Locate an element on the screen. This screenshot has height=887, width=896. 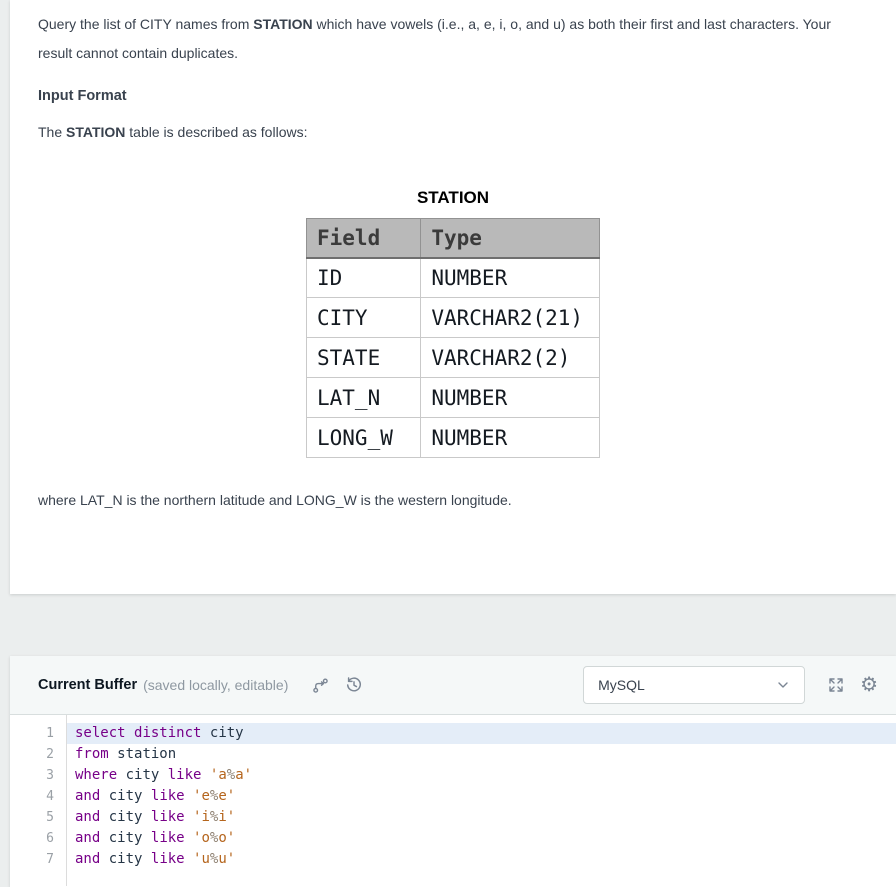
schema-cell-field: CITY is located at coordinates (363, 317).